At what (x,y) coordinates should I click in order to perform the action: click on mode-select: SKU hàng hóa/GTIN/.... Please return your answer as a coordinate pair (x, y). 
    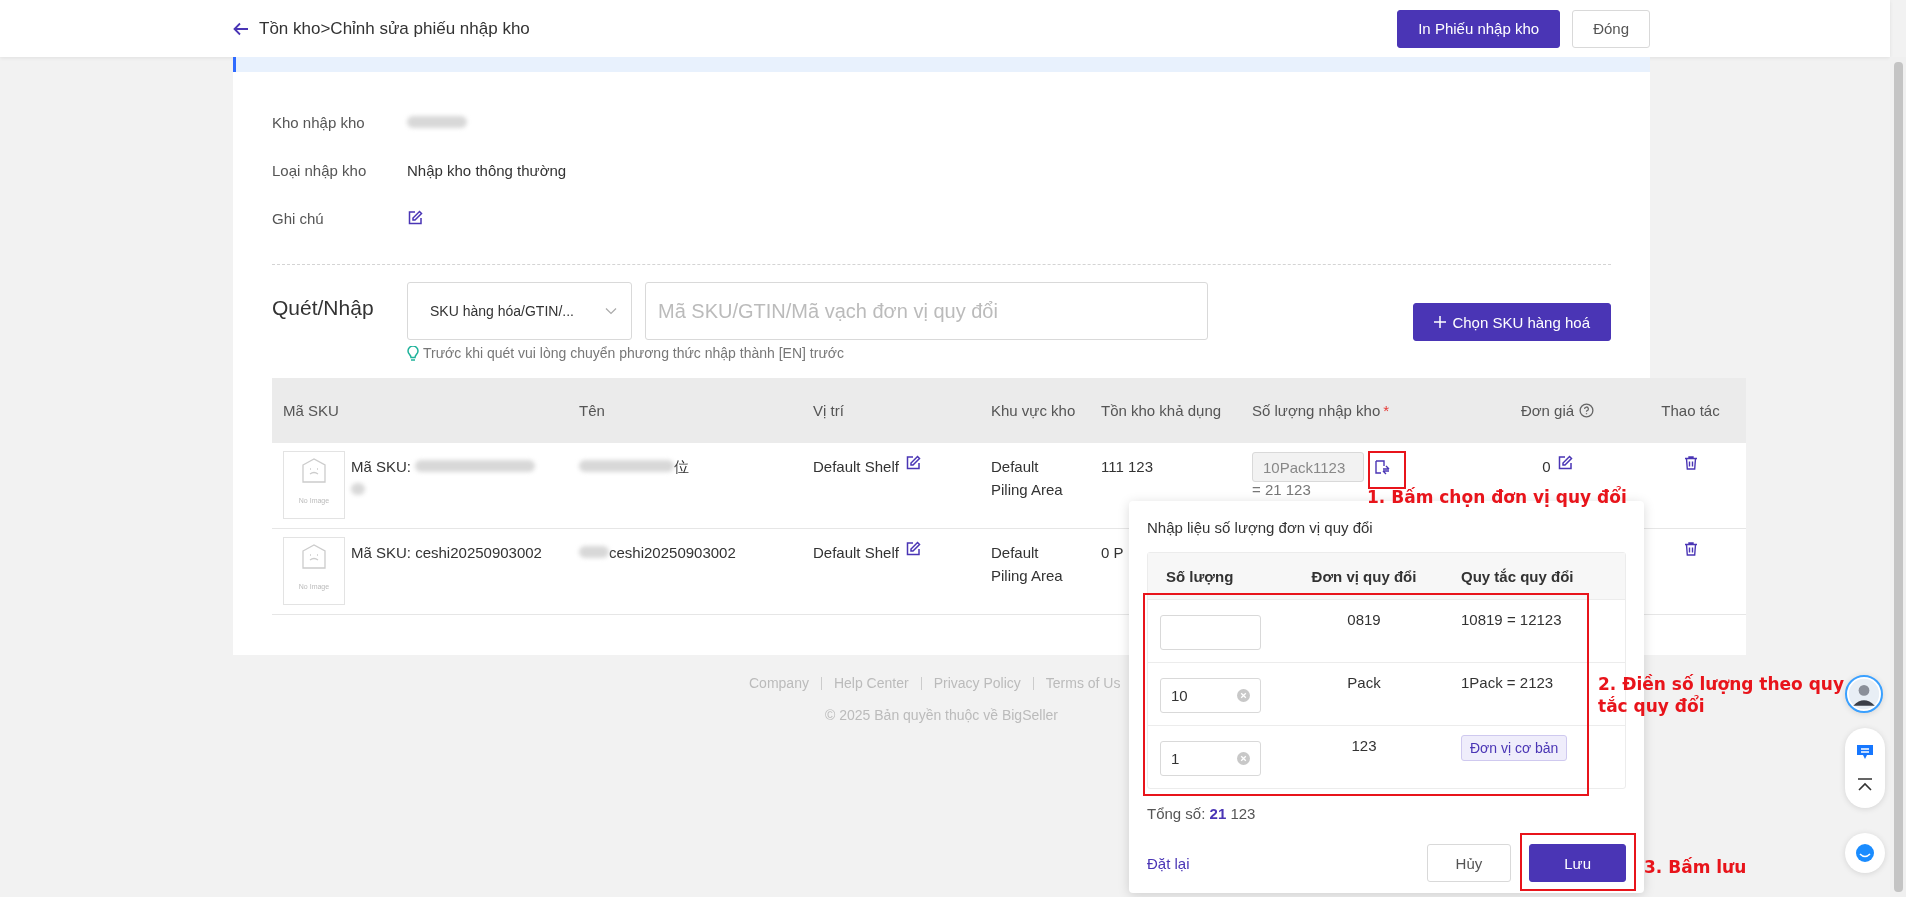
    Looking at the image, I should click on (519, 311).